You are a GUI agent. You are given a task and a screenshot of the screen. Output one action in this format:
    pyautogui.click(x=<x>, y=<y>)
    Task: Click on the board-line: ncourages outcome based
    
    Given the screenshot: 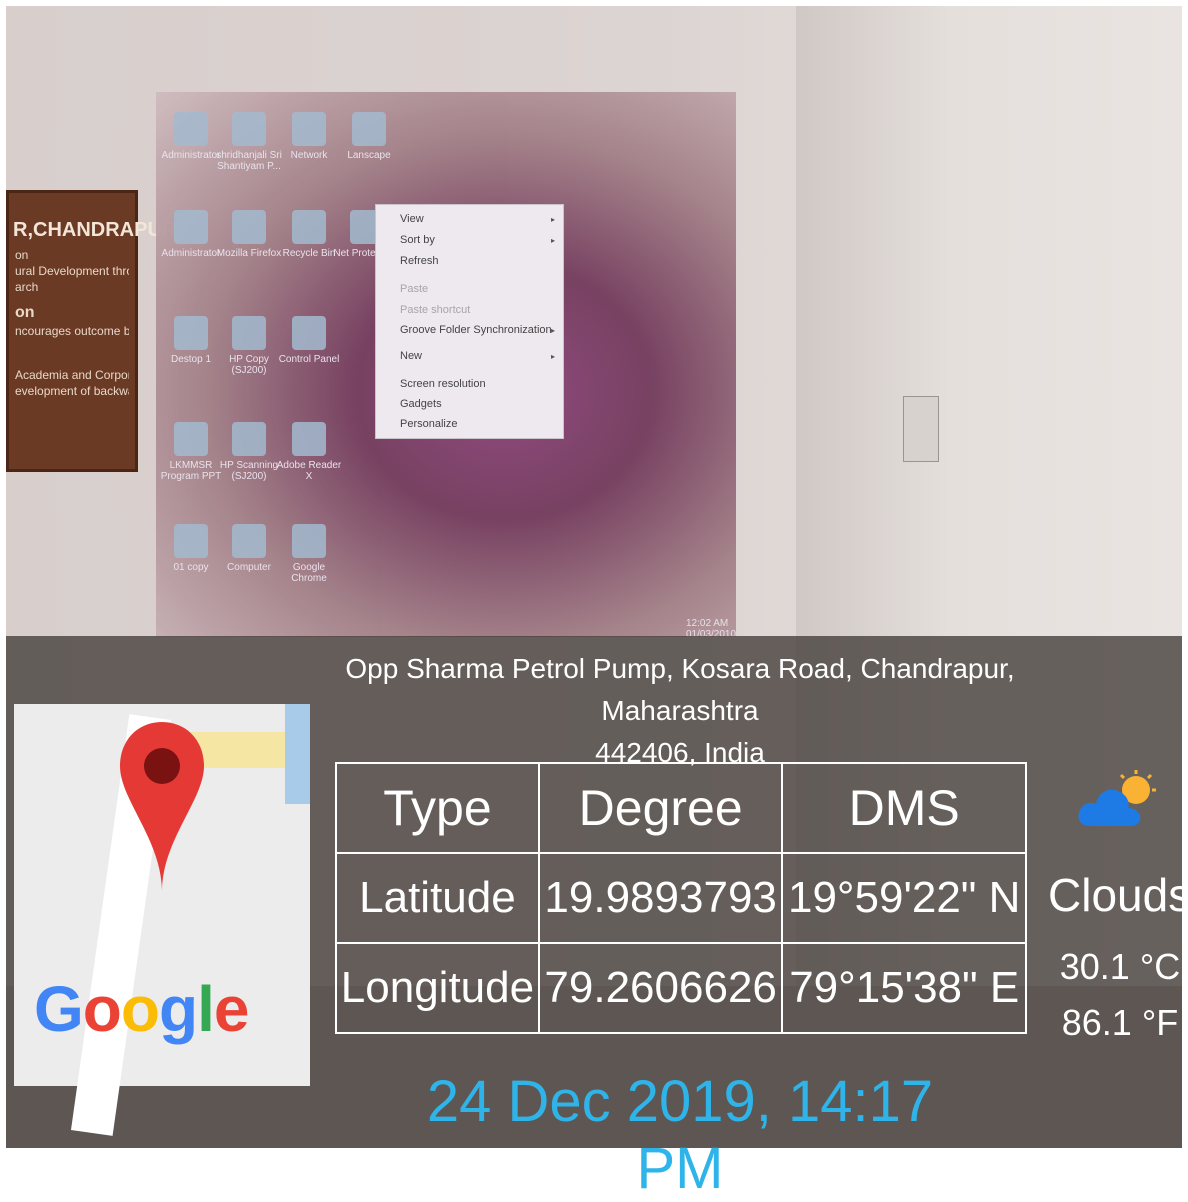 What is the action you would take?
    pyautogui.click(x=72, y=331)
    